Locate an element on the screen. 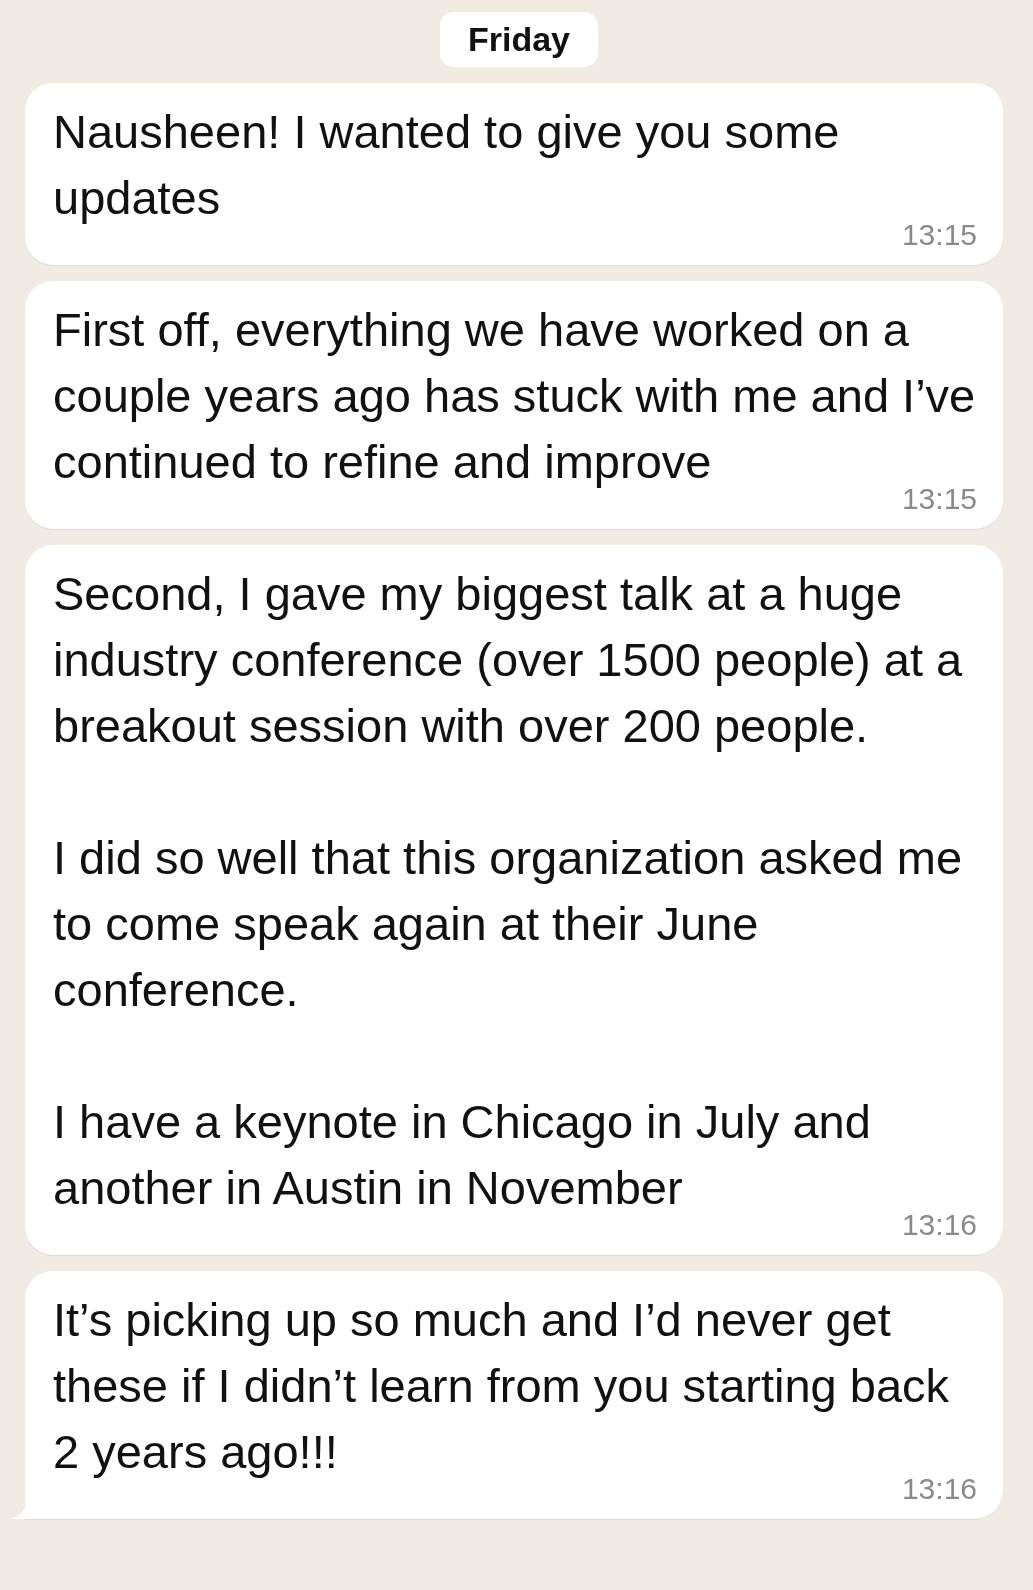 This screenshot has width=1033, height=1590. message-text: Nausheen! I wanted to give you some updates is located at coordinates (447, 165).